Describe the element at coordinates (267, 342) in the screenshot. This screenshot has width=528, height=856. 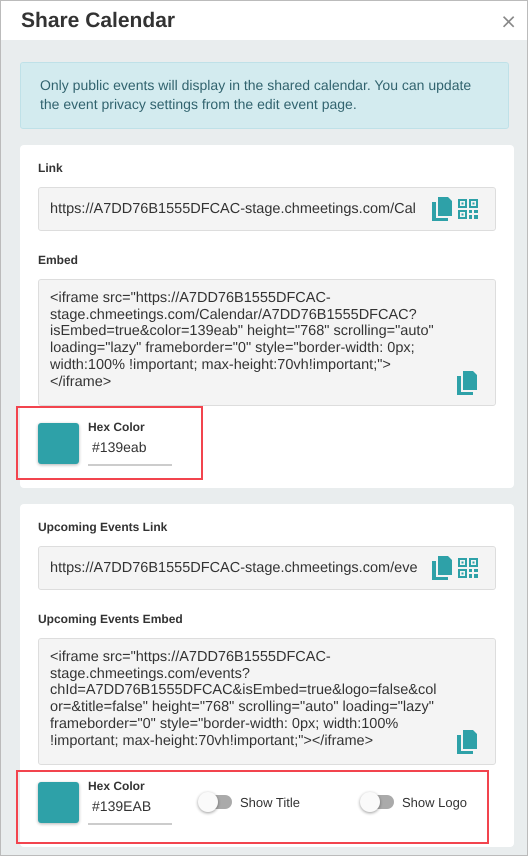
I see `embed-code-field: <iframe src="https://A7DD76B1555DFCAC-stage.chmeetings.com/Calendar/A7DD76B1555DFCAC?isEmbed=true&color=139eab" height="768" scrolling="auto" loading="lazy" frameborder="0" style="border-width: 0px; width:100% !important; max-height:70vh!important;"></iframe>` at that location.